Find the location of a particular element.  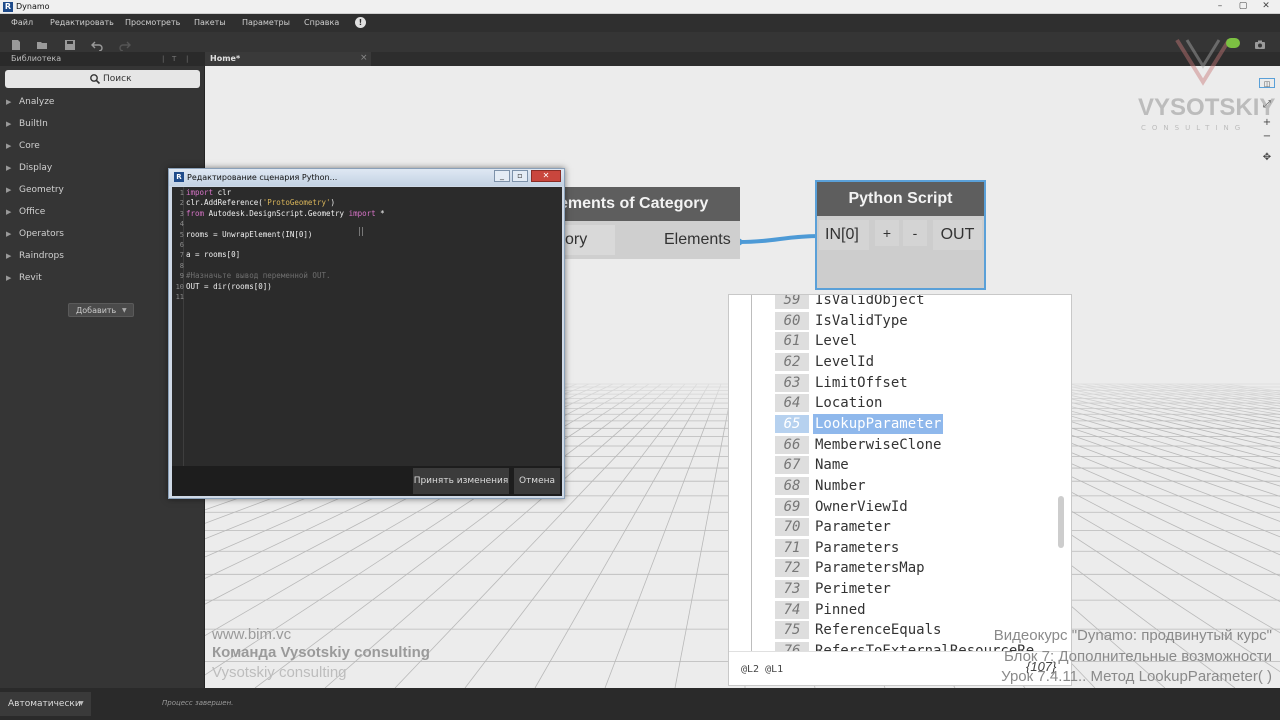

preview-list-item: 68 Number is located at coordinates (915, 486).